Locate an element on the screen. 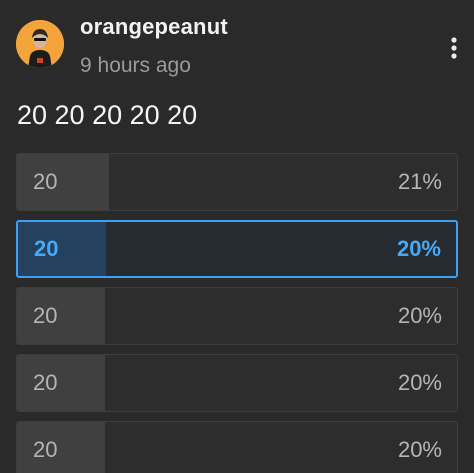  poll-option: 20 21% is located at coordinates (237, 182).